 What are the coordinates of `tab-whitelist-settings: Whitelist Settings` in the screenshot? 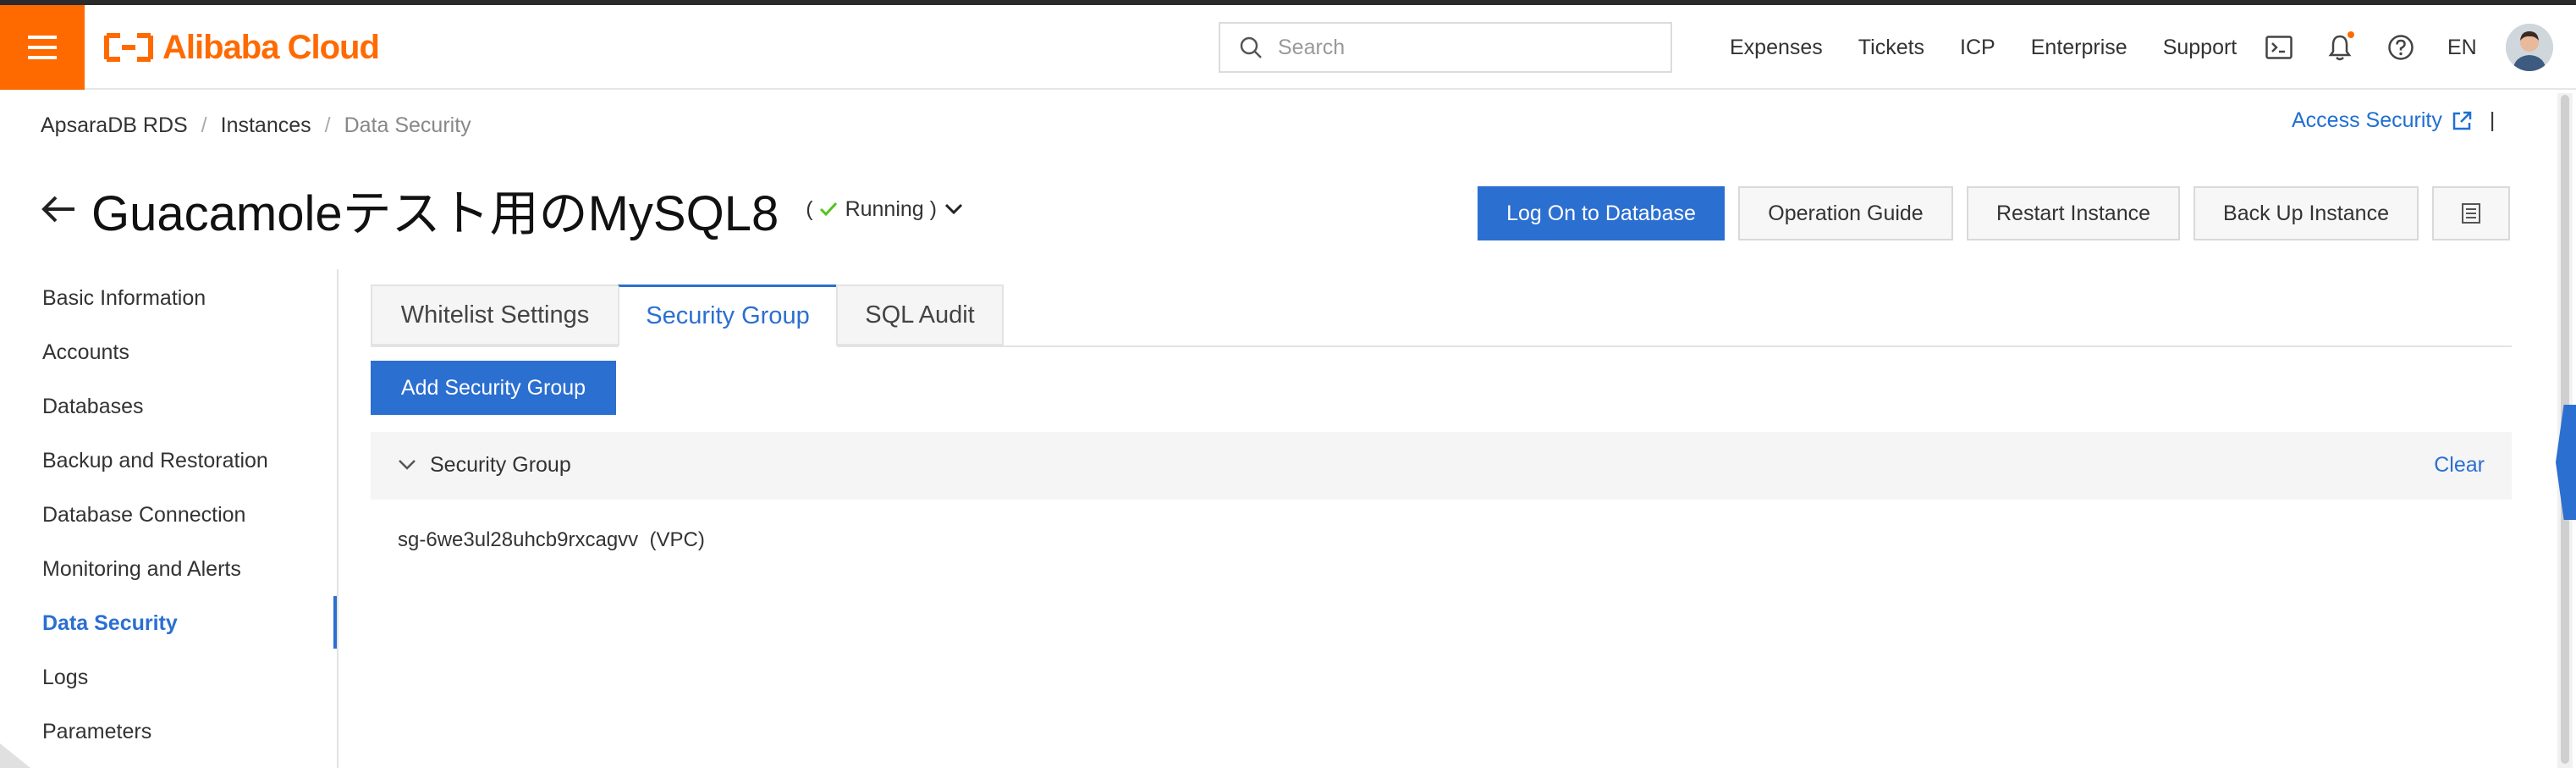 It's located at (495, 315).